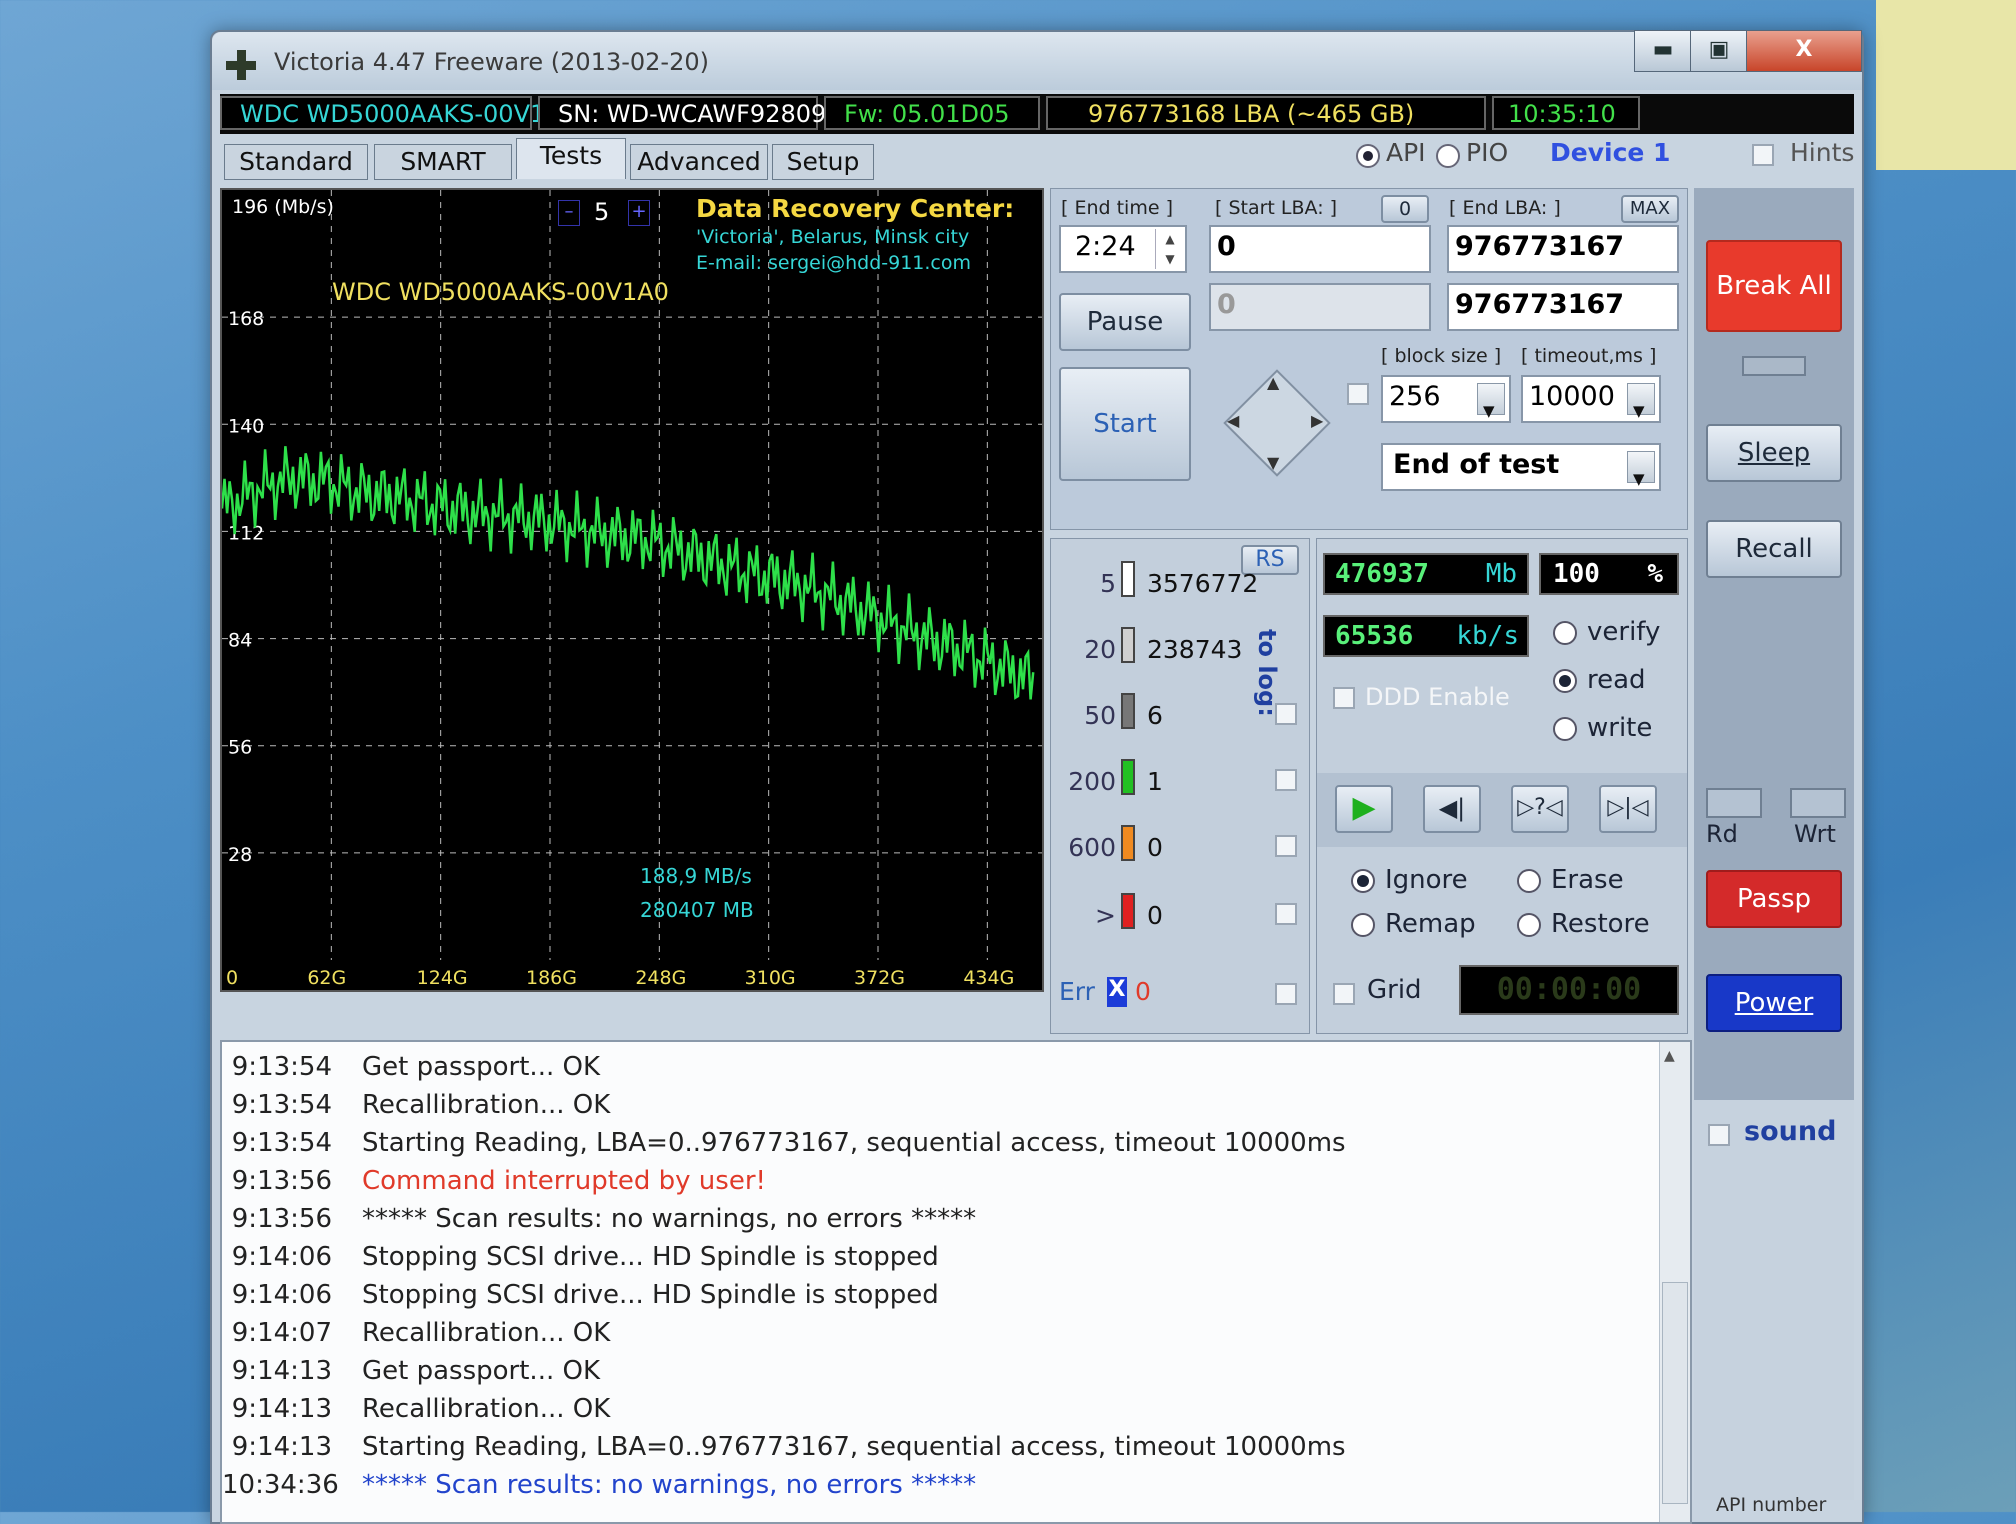 This screenshot has width=2016, height=1524. Describe the element at coordinates (1565, 681) in the screenshot. I see `read-radio` at that location.